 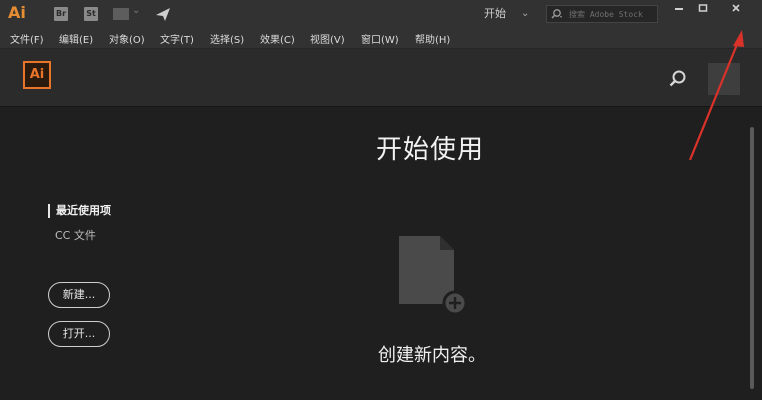 What do you see at coordinates (91, 14) in the screenshot?
I see `stock-button: St` at bounding box center [91, 14].